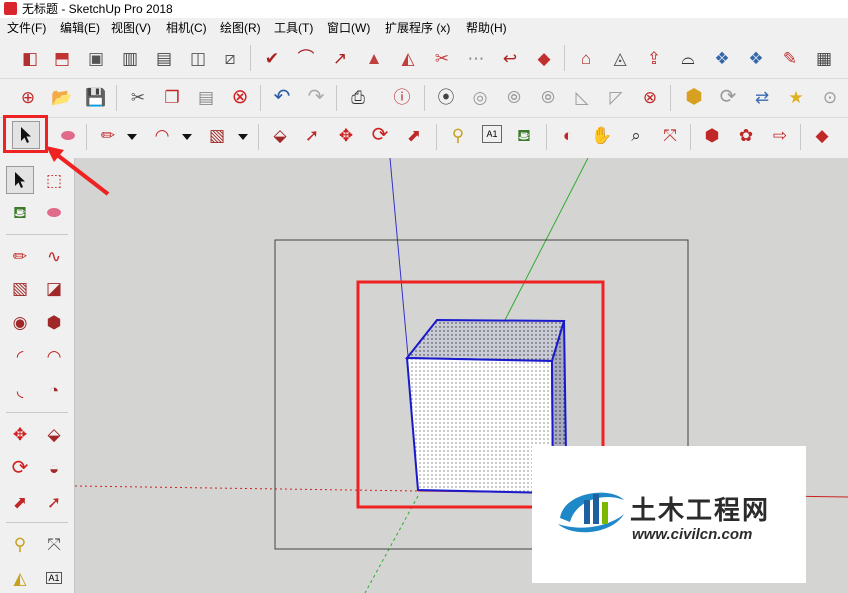 The height and width of the screenshot is (593, 848). I want to click on arc-swap-icon: ⌓, so click(688, 58).